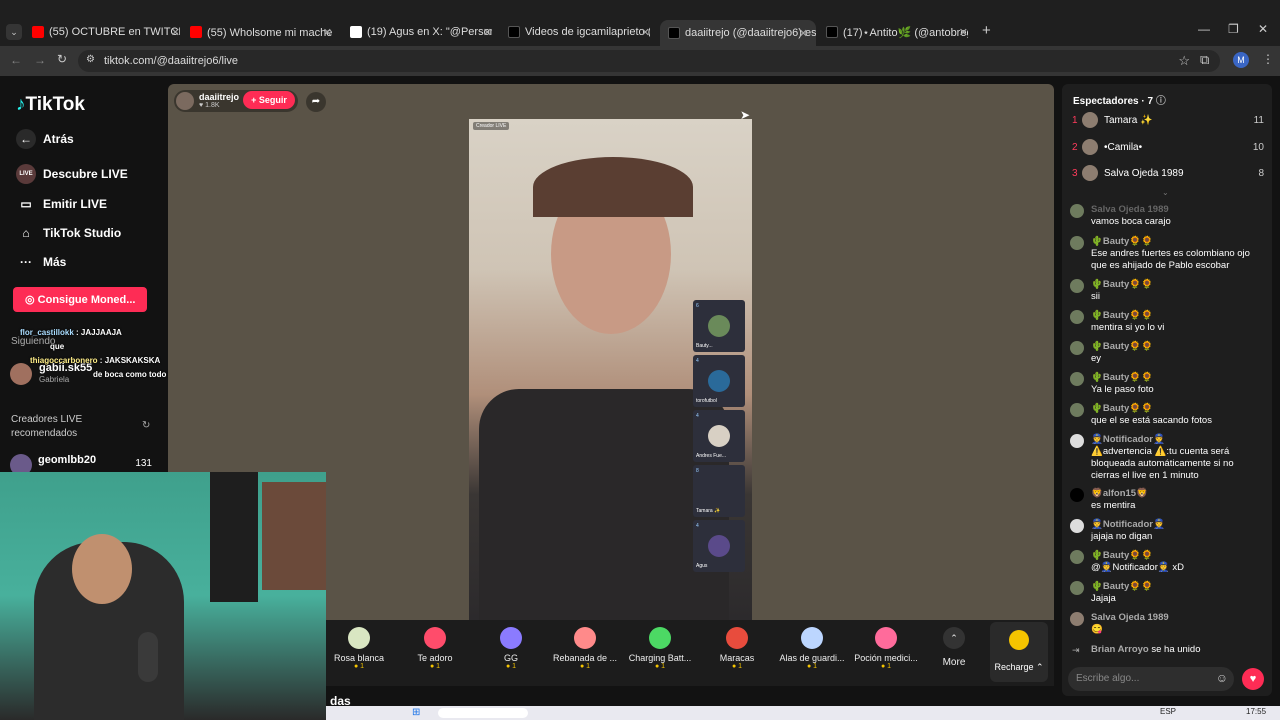 This screenshot has height=720, width=1280. What do you see at coordinates (1165, 415) in the screenshot?
I see `chat-message: 🌵Bauty🌻🌻 que el se está sacando fotos` at bounding box center [1165, 415].